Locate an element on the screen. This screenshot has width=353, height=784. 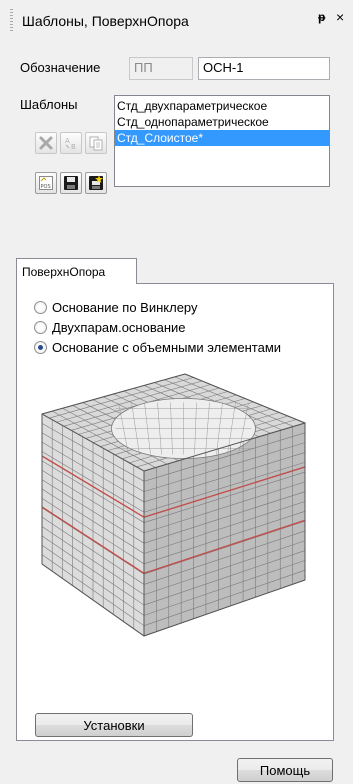
save-new-icon is located at coordinates (96, 182).